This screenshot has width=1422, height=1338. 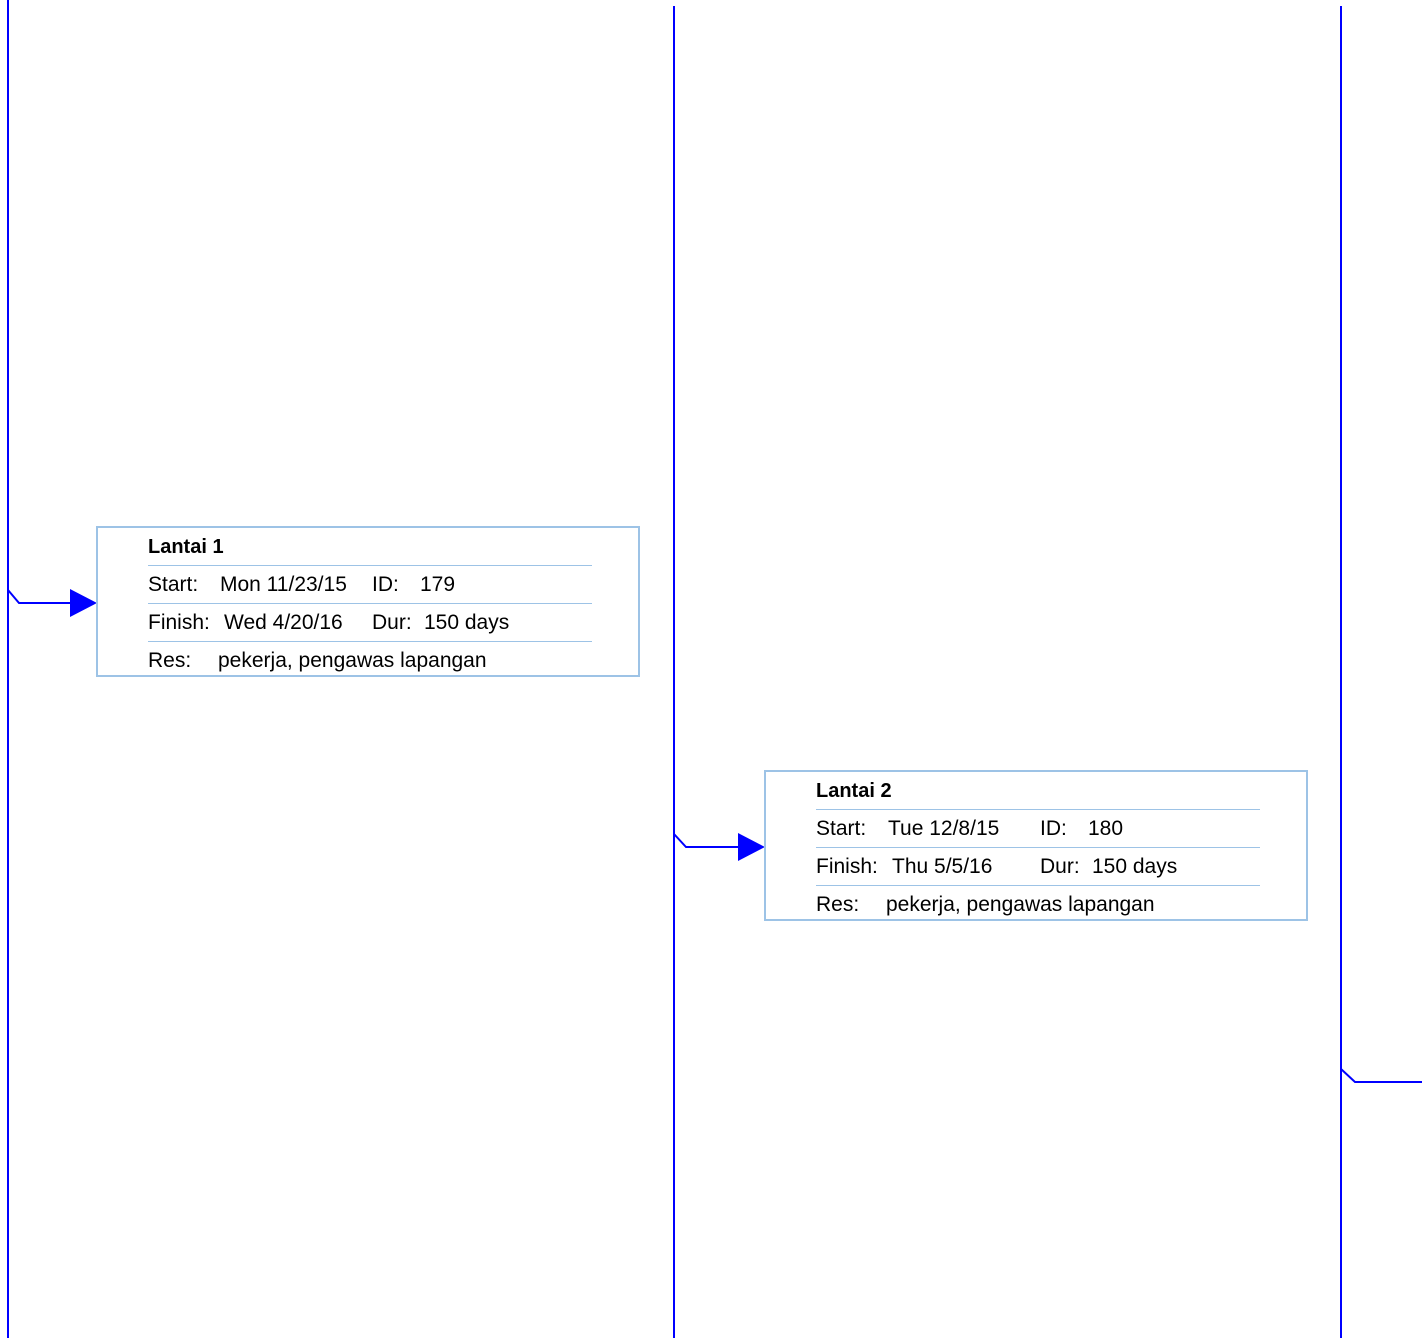 I want to click on id-value: 180, so click(x=1106, y=828).